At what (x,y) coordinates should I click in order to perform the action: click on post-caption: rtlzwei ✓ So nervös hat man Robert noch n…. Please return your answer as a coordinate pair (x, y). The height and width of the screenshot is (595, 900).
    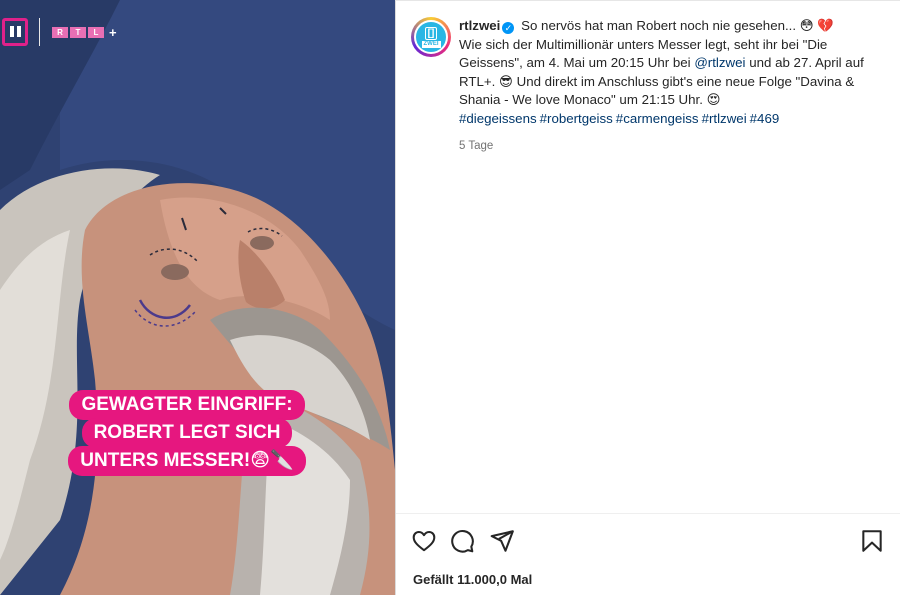
    Looking at the image, I should click on (664, 86).